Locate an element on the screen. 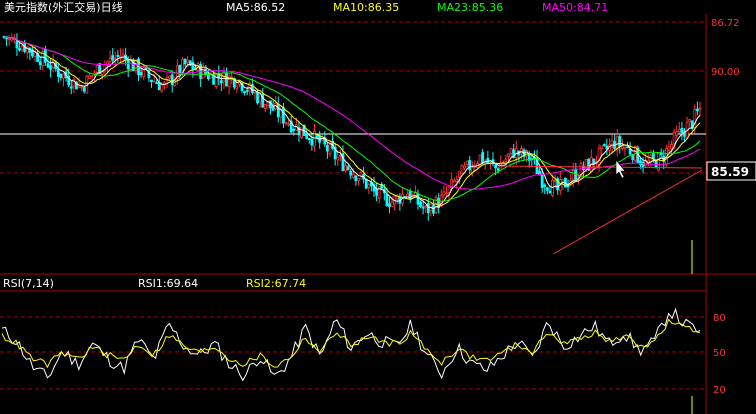  ma50-label: MA50:84.71 is located at coordinates (575, 7).